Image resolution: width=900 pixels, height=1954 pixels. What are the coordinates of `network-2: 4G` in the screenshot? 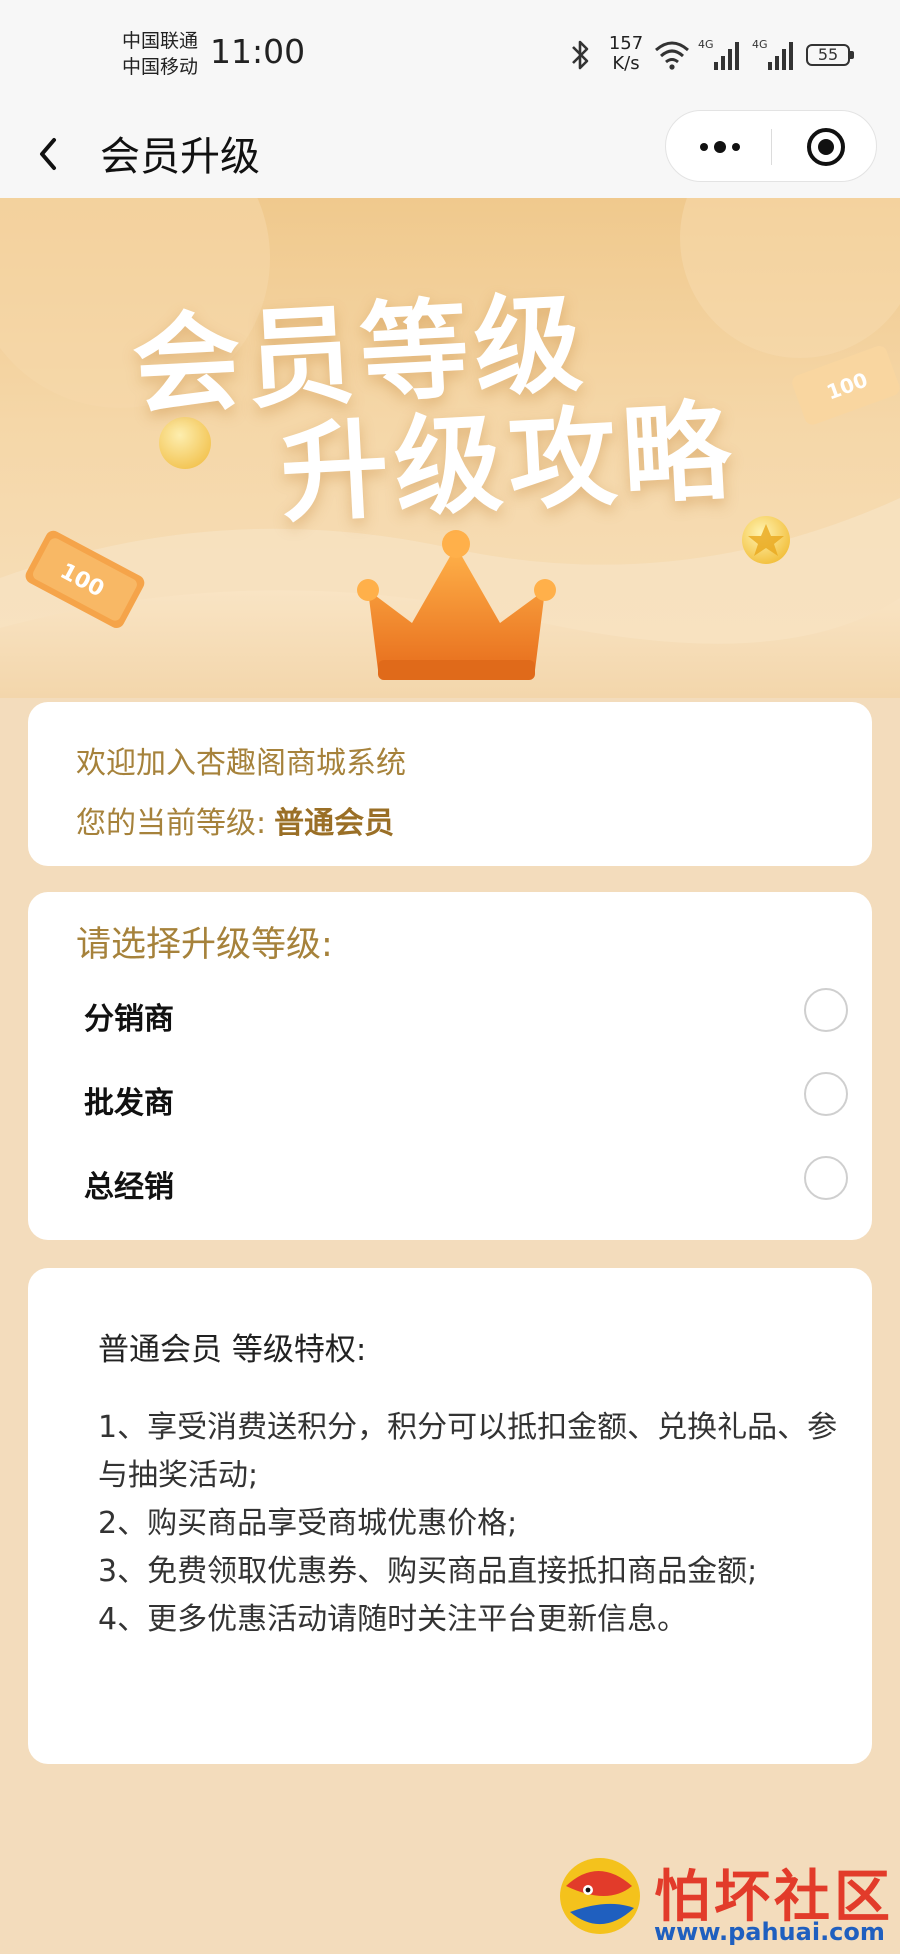 It's located at (760, 44).